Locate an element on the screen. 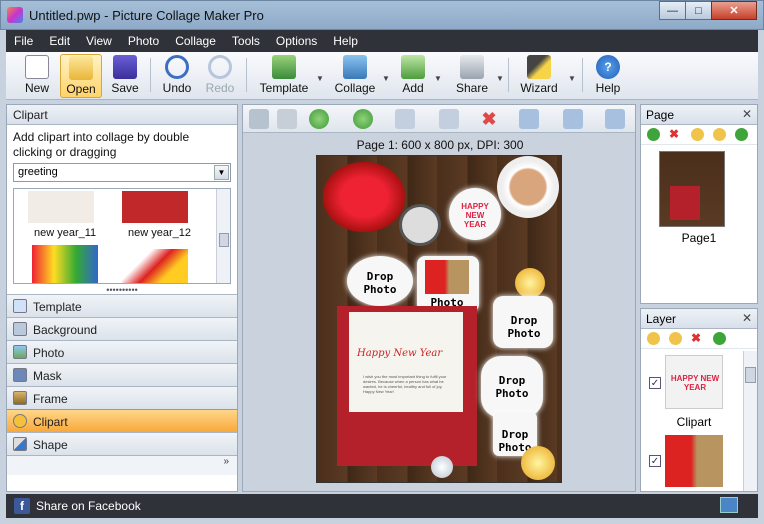 This screenshot has height=524, width=764. photo-frame-newyear: HAPPY NEW YEAR is located at coordinates (475, 214).